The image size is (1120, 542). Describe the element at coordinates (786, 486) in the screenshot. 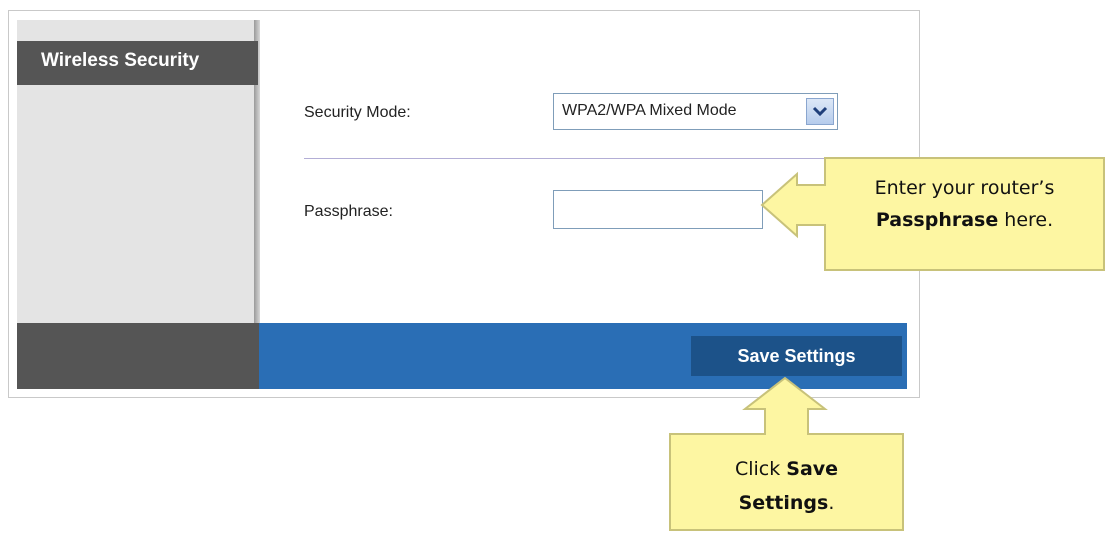

I see `save-callout: Click Save Settings.` at that location.